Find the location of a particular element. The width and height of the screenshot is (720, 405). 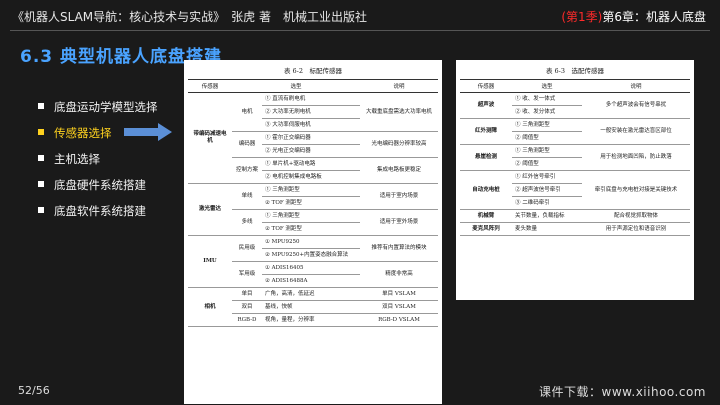

sensor-option: ② ADIS16488A is located at coordinates (311, 281).